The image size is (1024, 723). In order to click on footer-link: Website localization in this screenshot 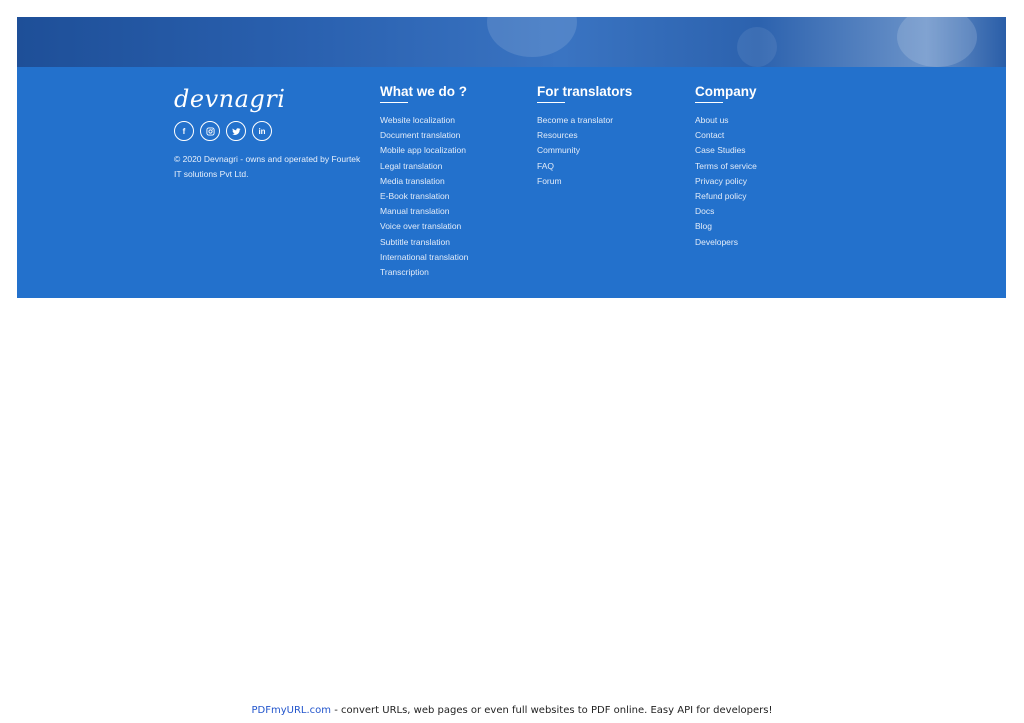, I will do `click(424, 120)`.